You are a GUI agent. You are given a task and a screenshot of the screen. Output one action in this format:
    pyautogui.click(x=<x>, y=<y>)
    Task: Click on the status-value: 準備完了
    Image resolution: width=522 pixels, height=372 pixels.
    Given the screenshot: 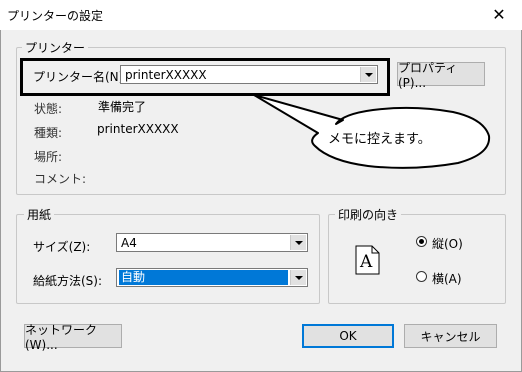 What is the action you would take?
    pyautogui.click(x=122, y=107)
    